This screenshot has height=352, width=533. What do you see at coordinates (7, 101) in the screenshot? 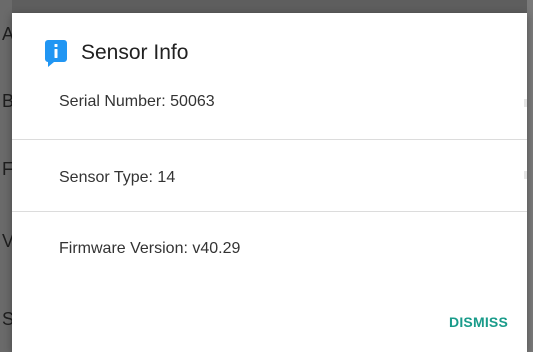
I see `background-text-fragment: B` at bounding box center [7, 101].